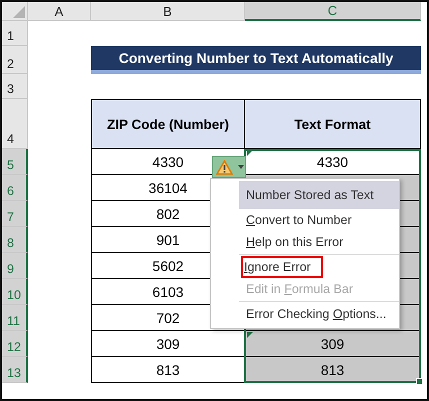 This screenshot has height=401, width=429. Describe the element at coordinates (15, 370) in the screenshot. I see `row-header: 13` at that location.